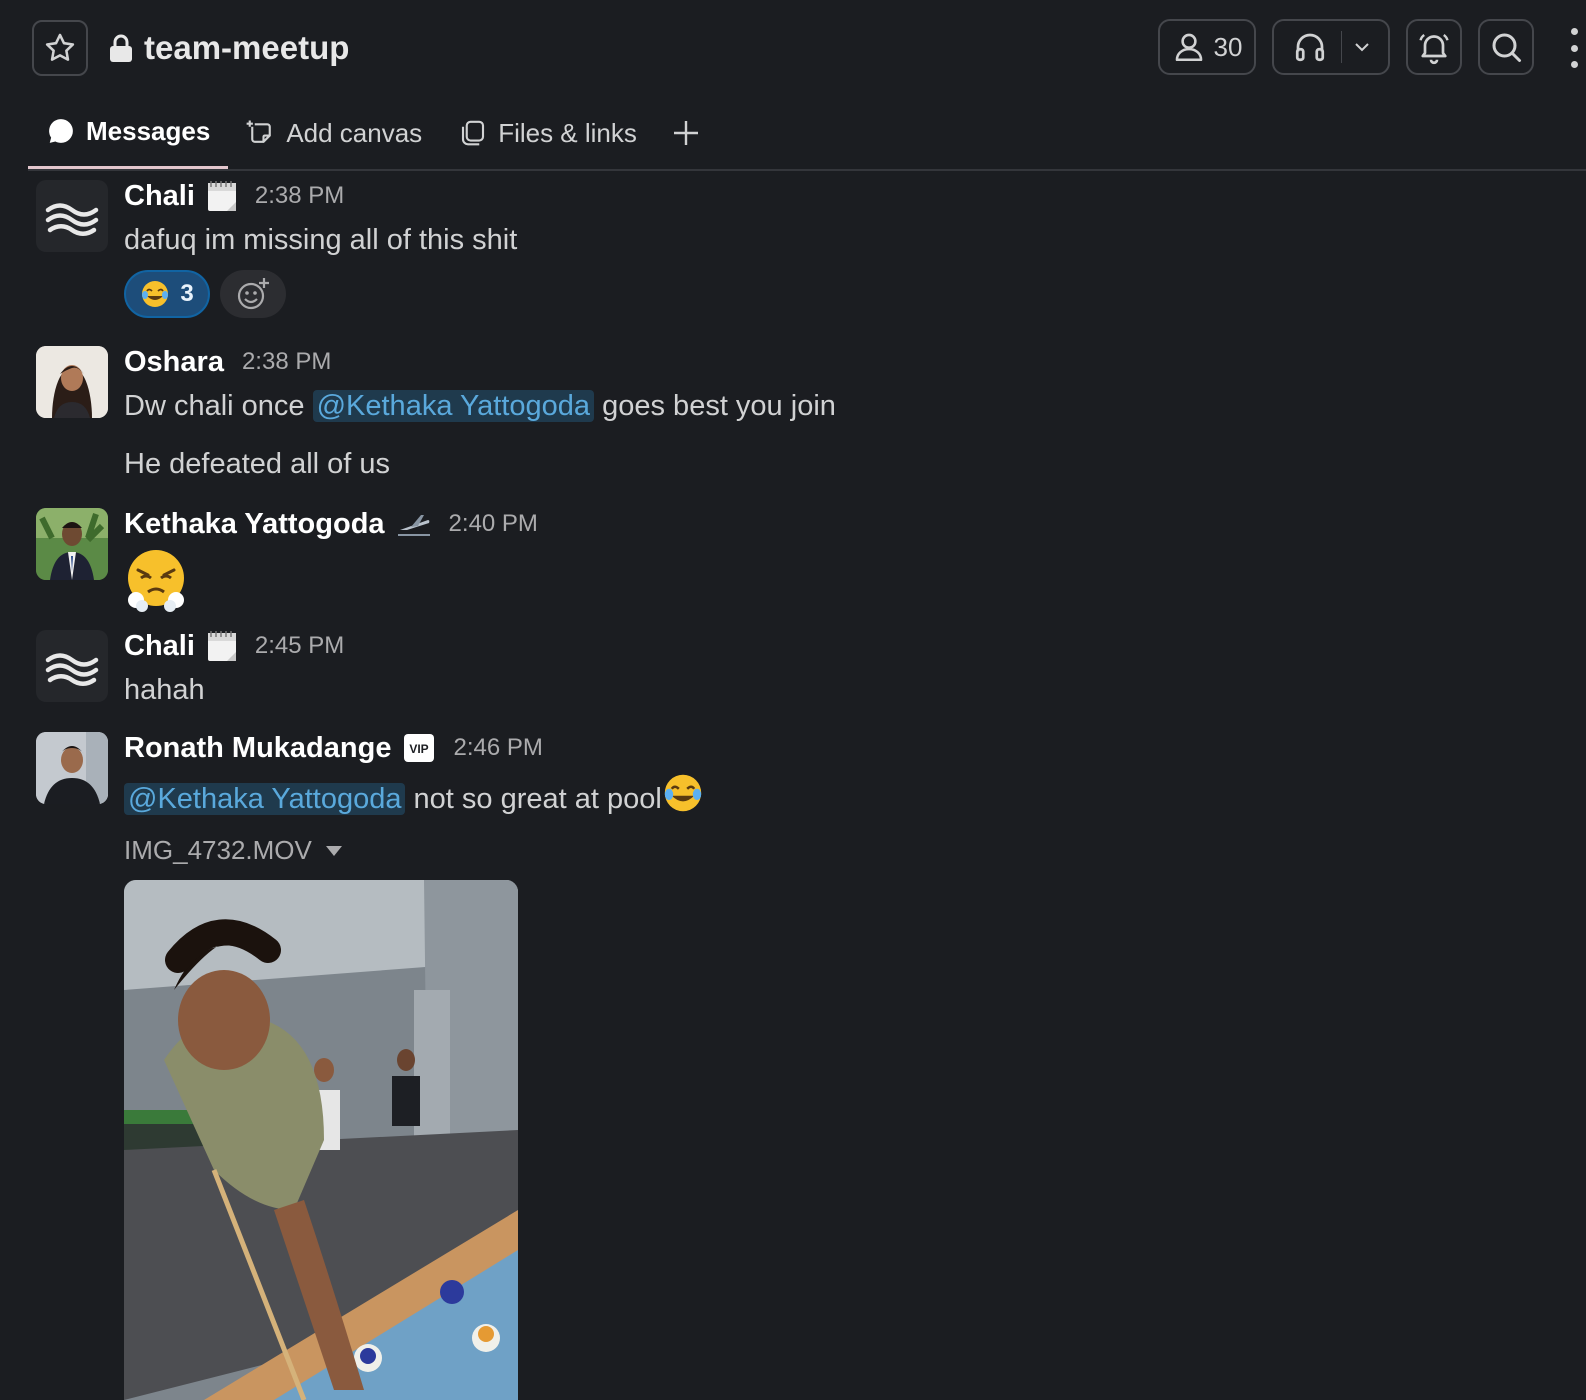 This screenshot has width=1586, height=1400. Describe the element at coordinates (148, 130) in the screenshot. I see `tab-label: Messages` at that location.